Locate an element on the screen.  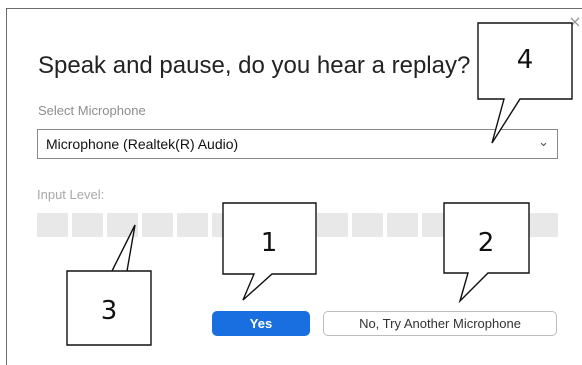
microphone-dropdown: Microphone (Realtek(R) Audio) ⌄ is located at coordinates (297, 144).